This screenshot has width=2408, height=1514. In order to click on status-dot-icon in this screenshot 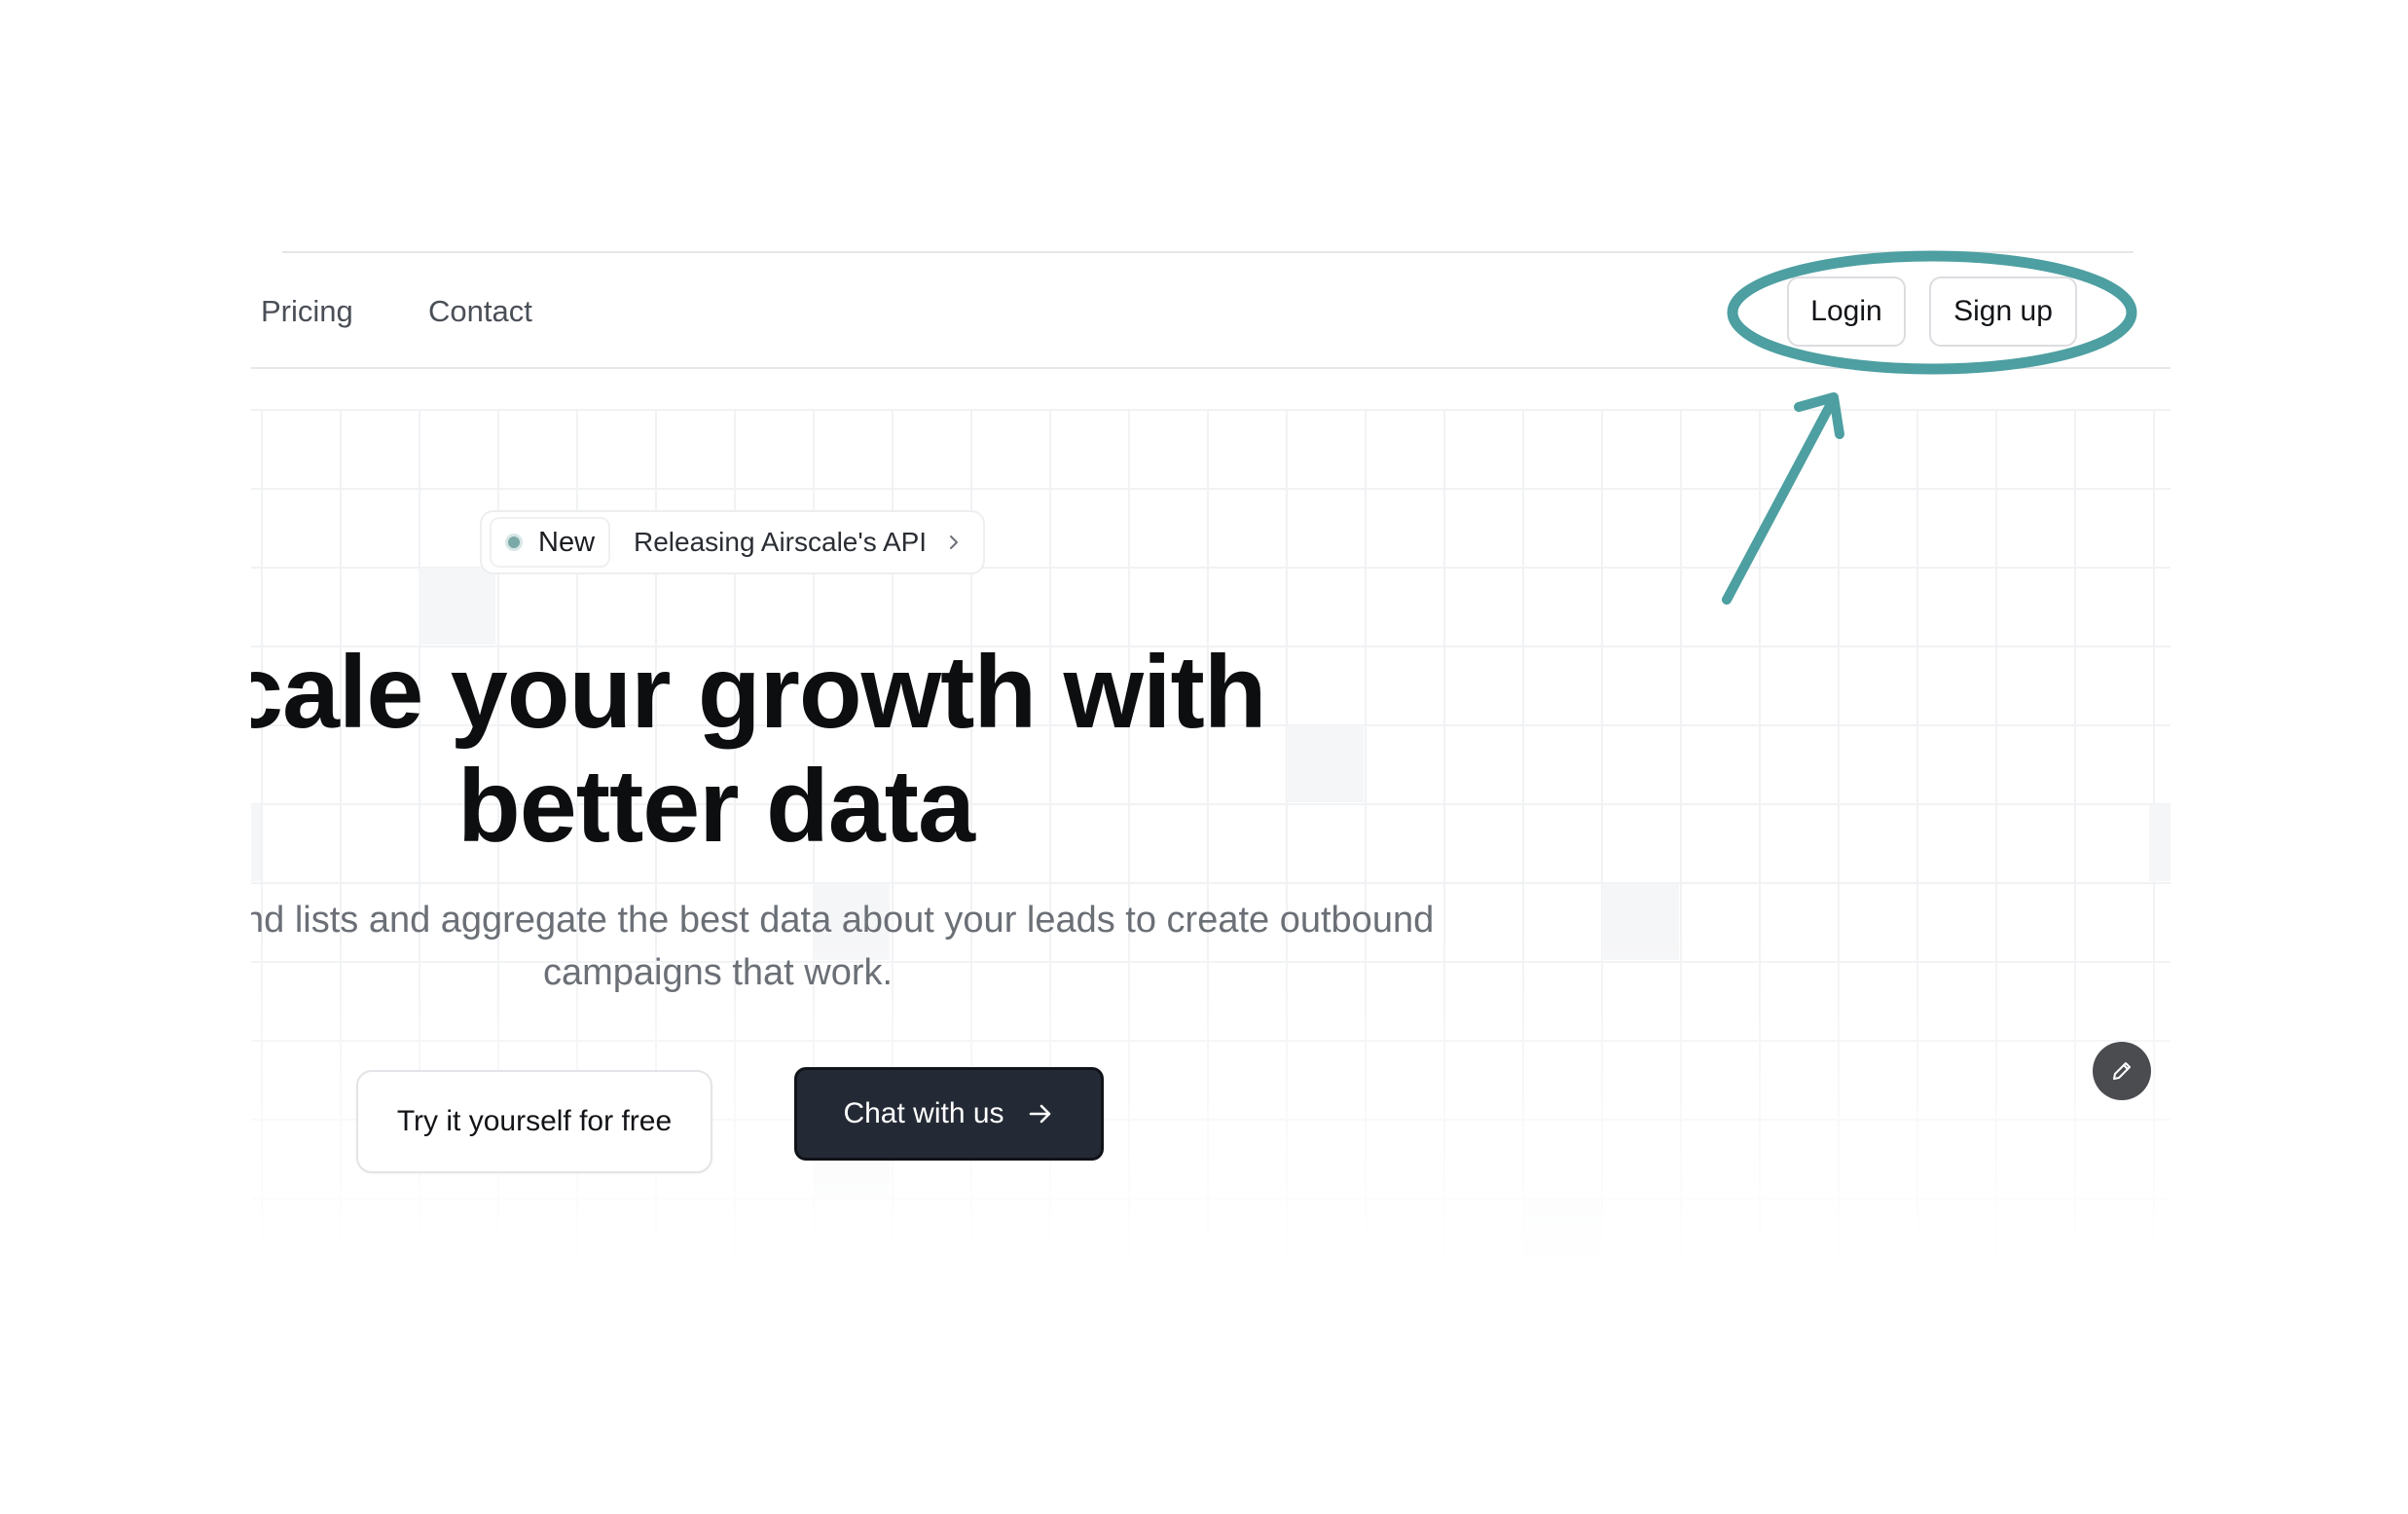, I will do `click(514, 542)`.